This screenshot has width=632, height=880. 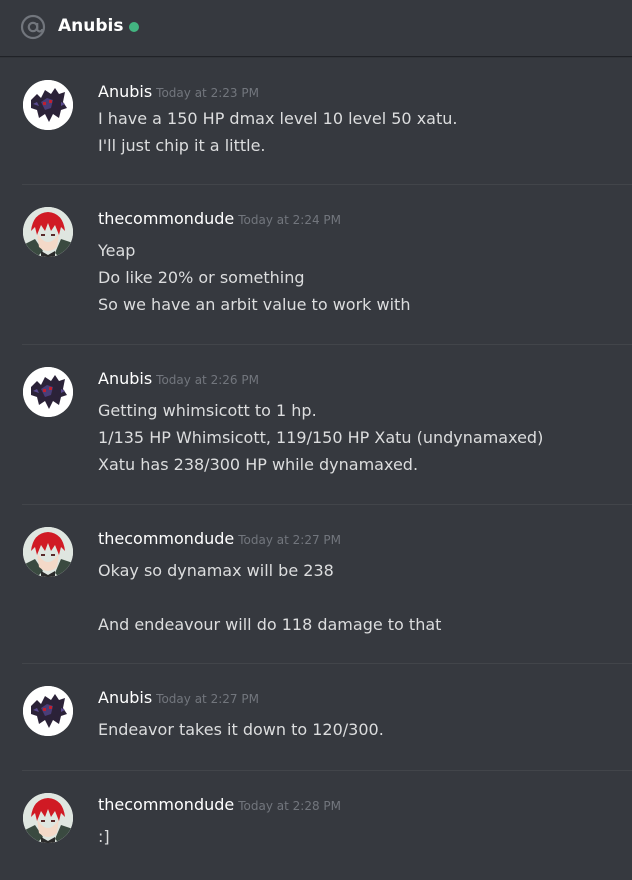 I want to click on online-status-dot, so click(x=134, y=27).